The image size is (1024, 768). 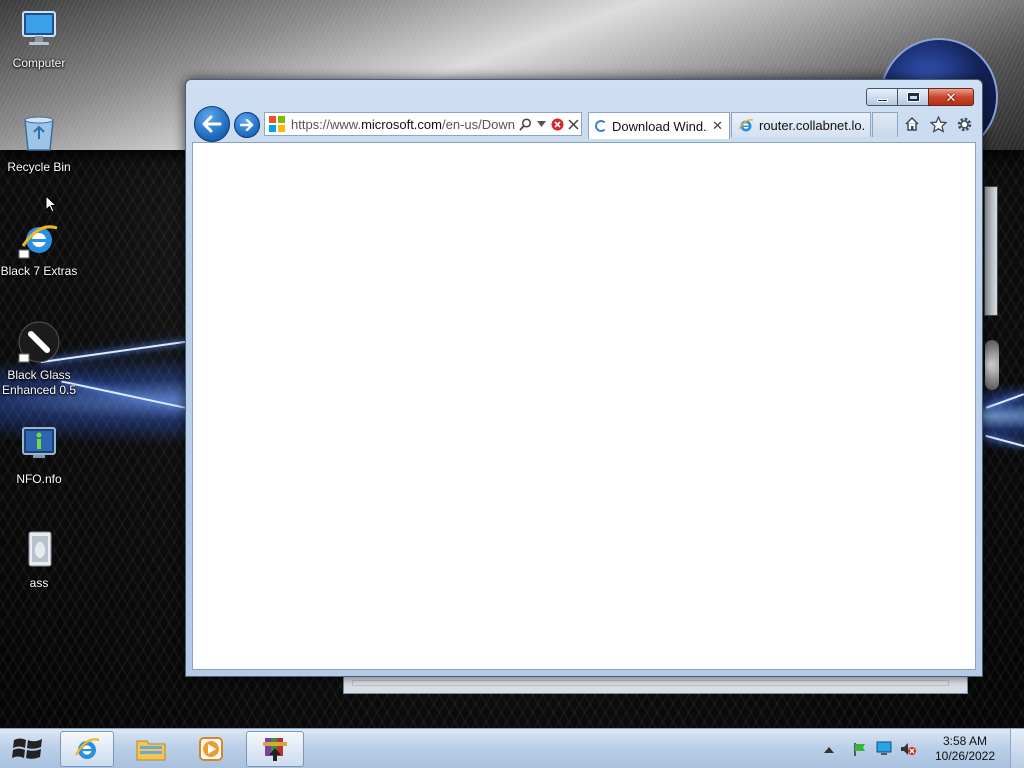 I want to click on wallpaper-knob, so click(x=992, y=365).